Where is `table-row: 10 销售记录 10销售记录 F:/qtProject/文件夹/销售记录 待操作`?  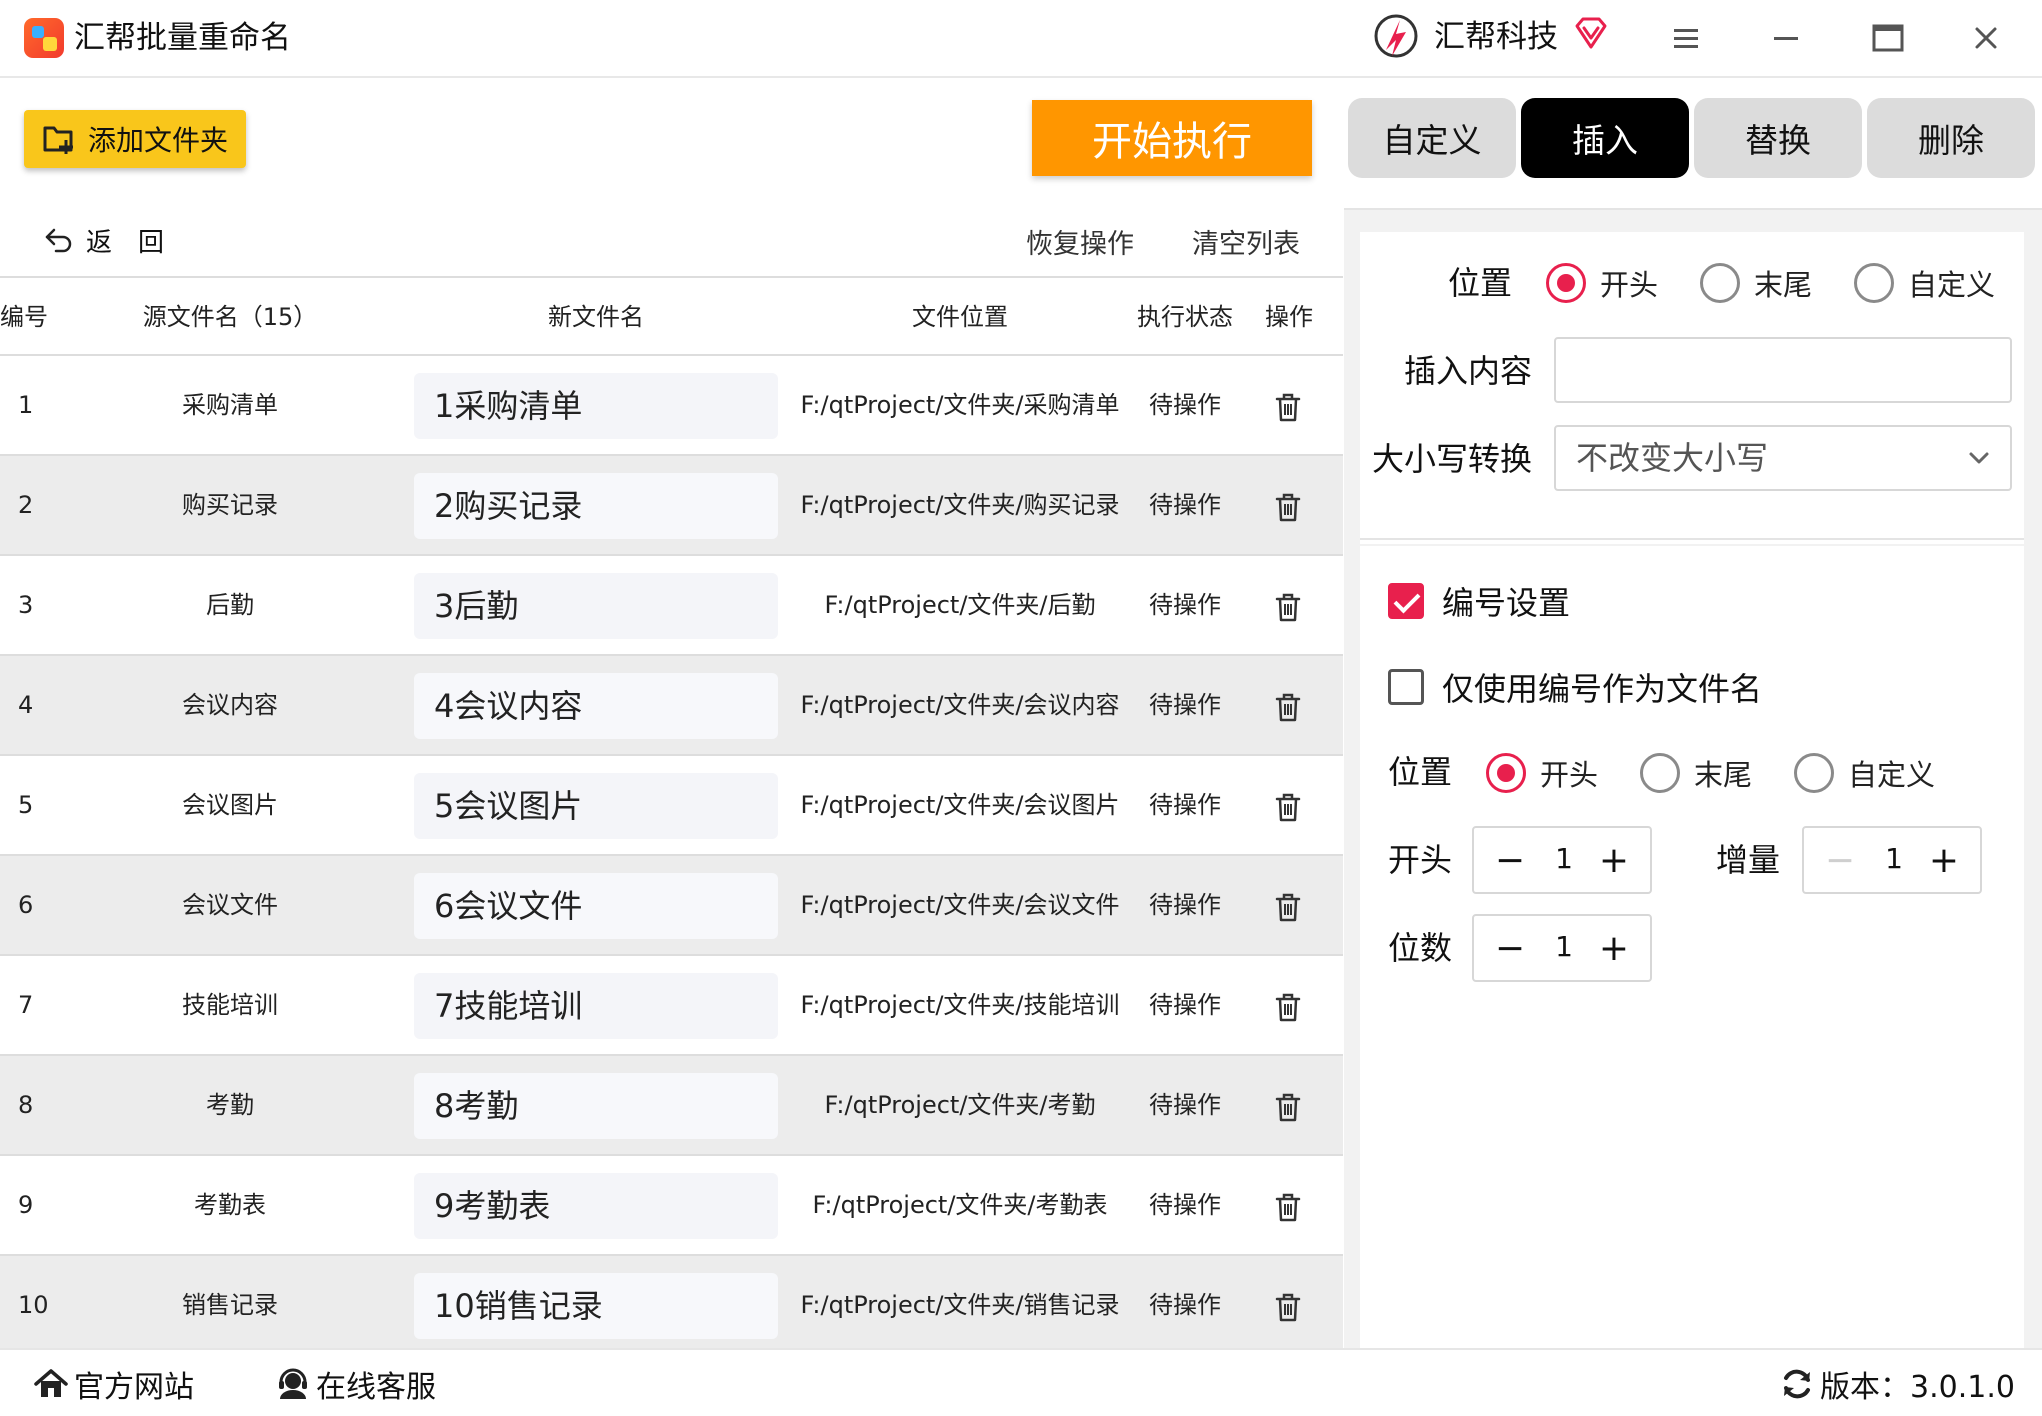 table-row: 10 销售记录 10销售记录 F:/qtProject/文件夹/销售记录 待操作 is located at coordinates (671, 1306).